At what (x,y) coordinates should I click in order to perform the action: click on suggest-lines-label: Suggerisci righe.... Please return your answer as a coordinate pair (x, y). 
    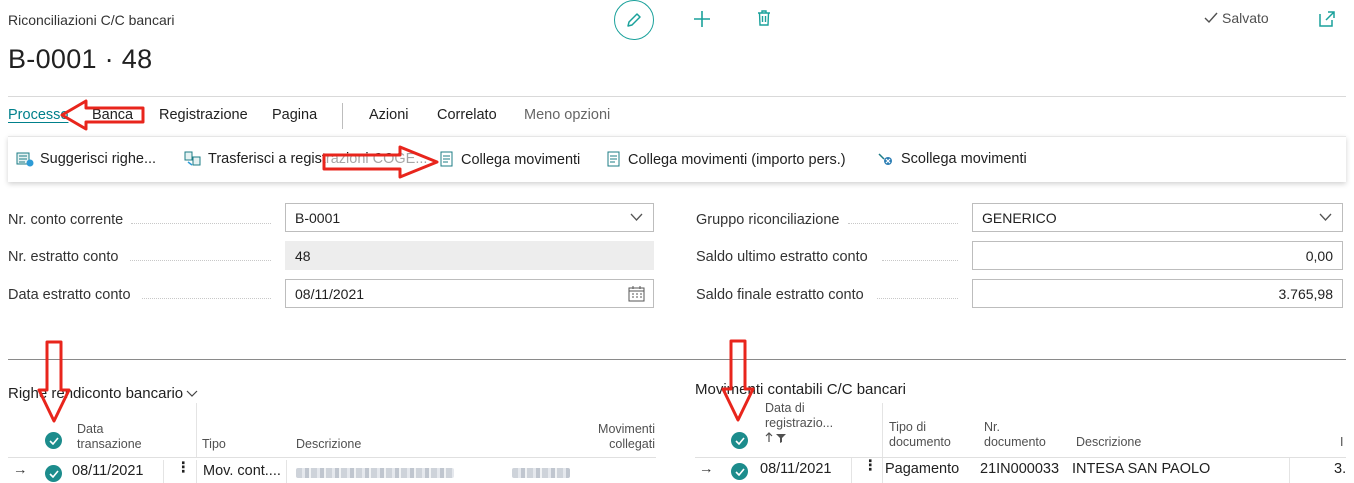
    Looking at the image, I should click on (98, 159).